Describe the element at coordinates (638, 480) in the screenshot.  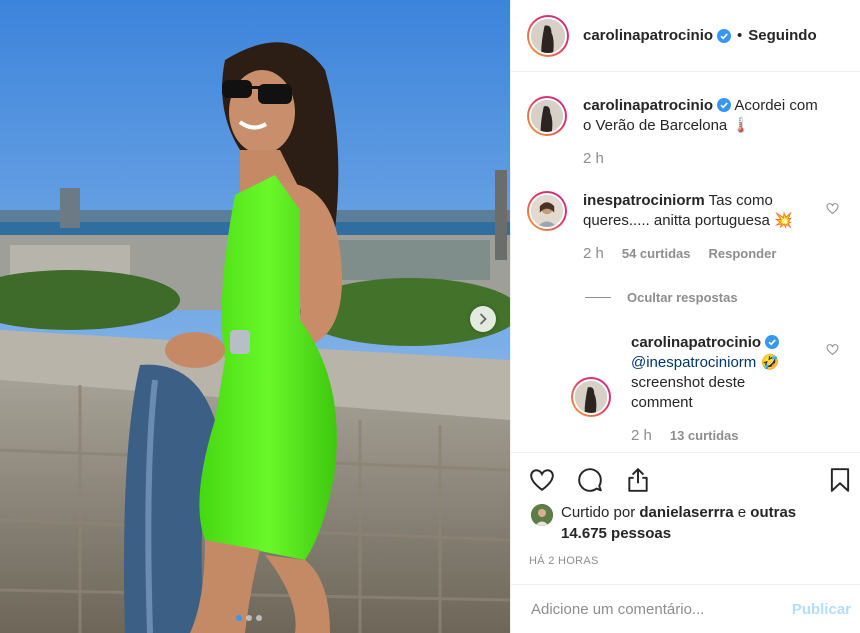
I see `share-icon` at that location.